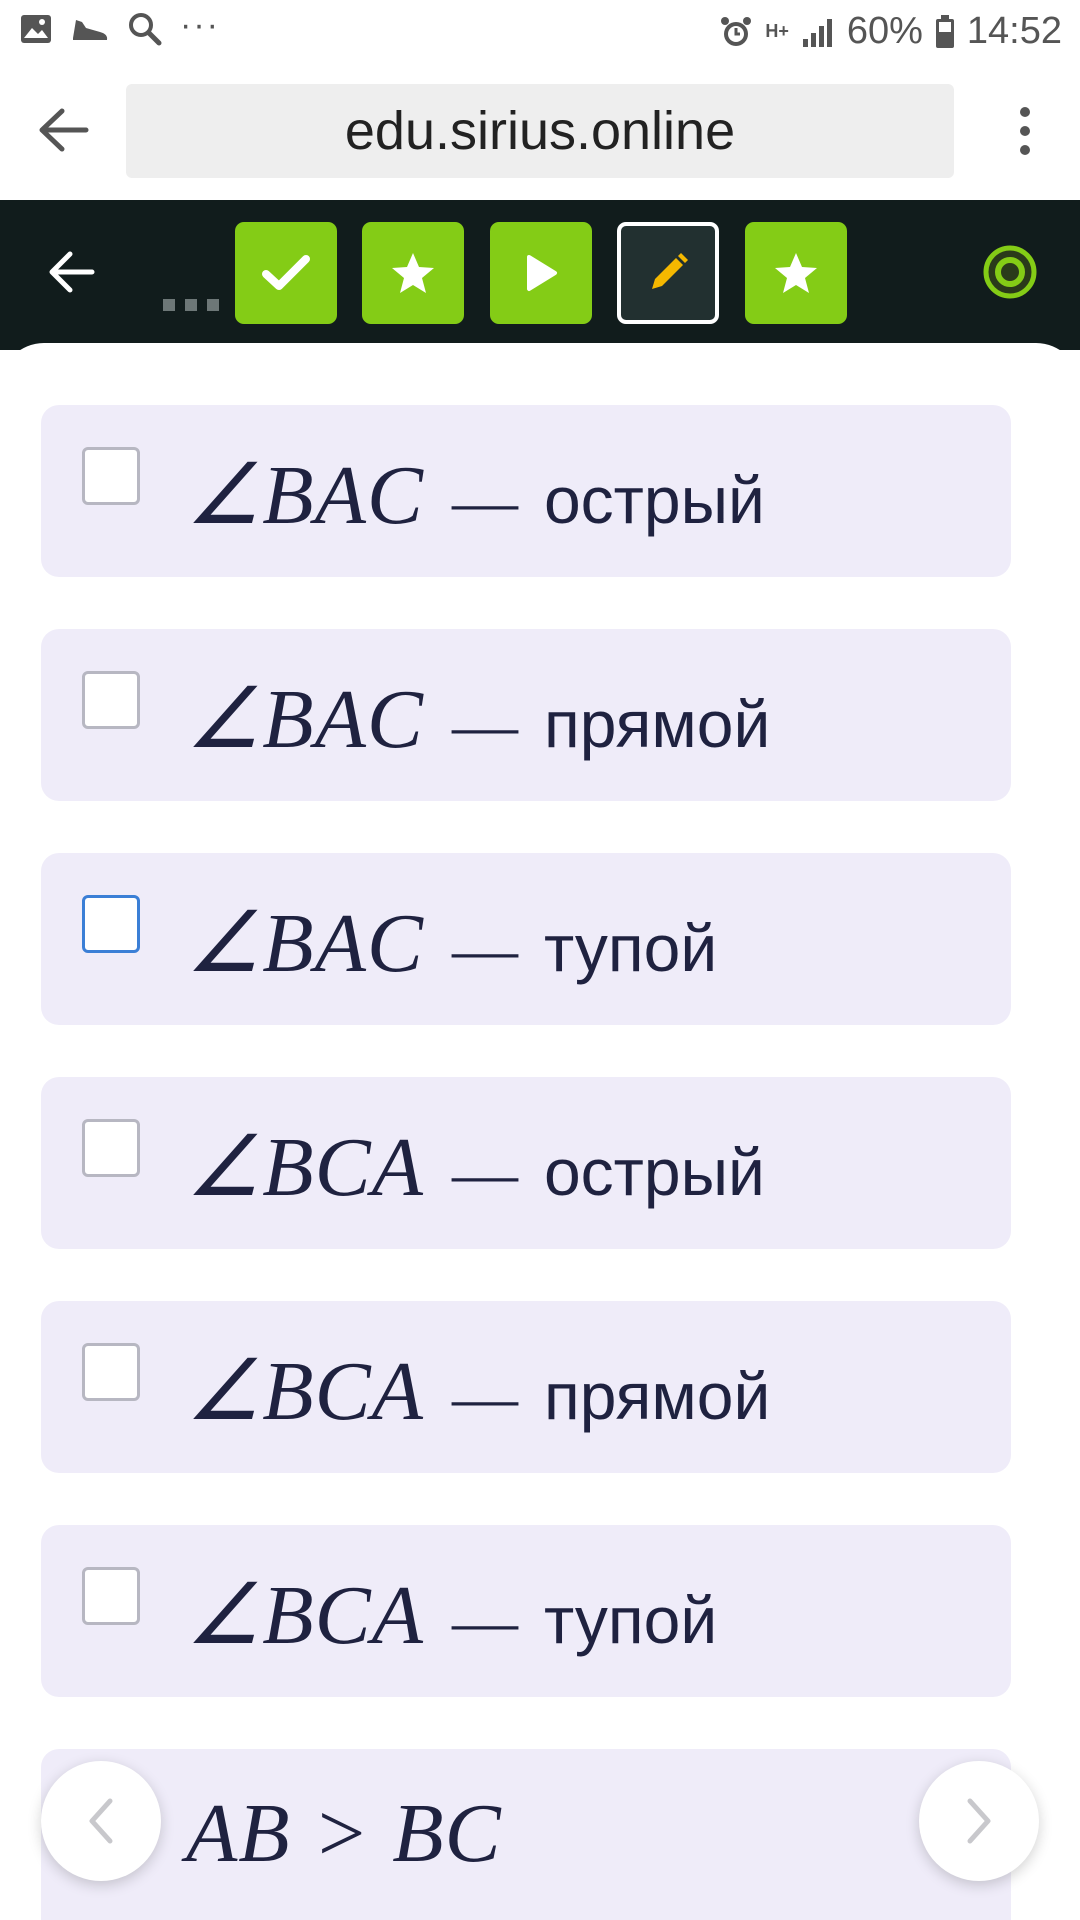 This screenshot has height=1920, width=1080. I want to click on step-1-button, so click(286, 273).